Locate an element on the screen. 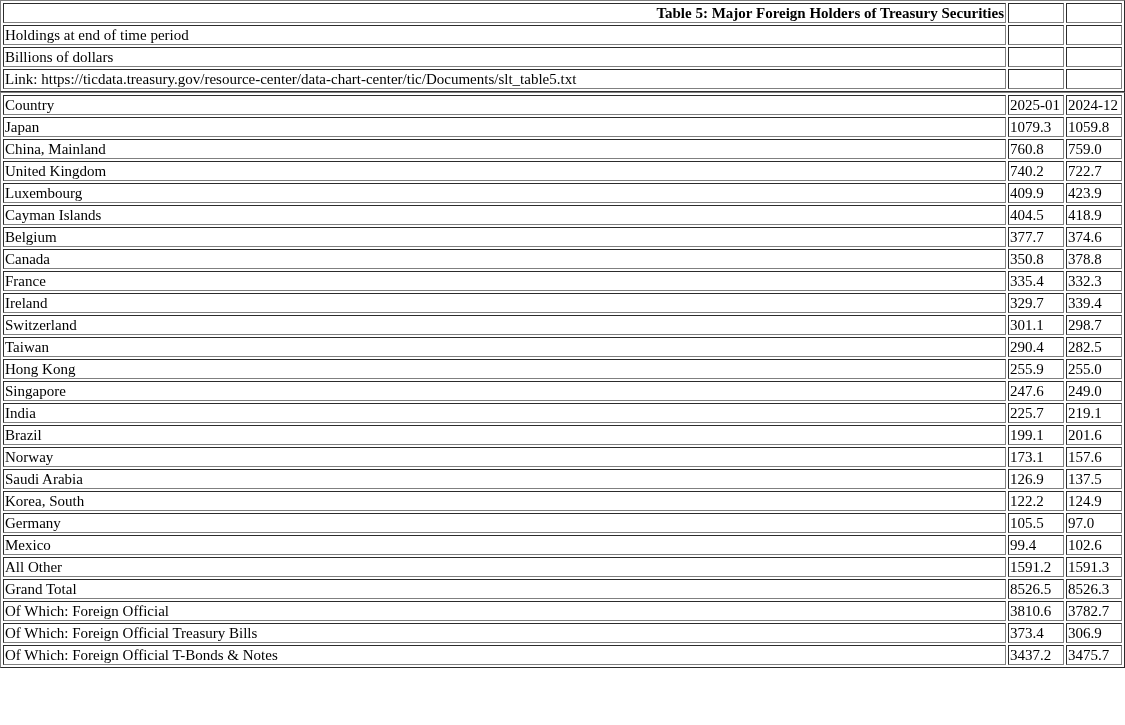  table-cell: 249.0 is located at coordinates (1094, 391).